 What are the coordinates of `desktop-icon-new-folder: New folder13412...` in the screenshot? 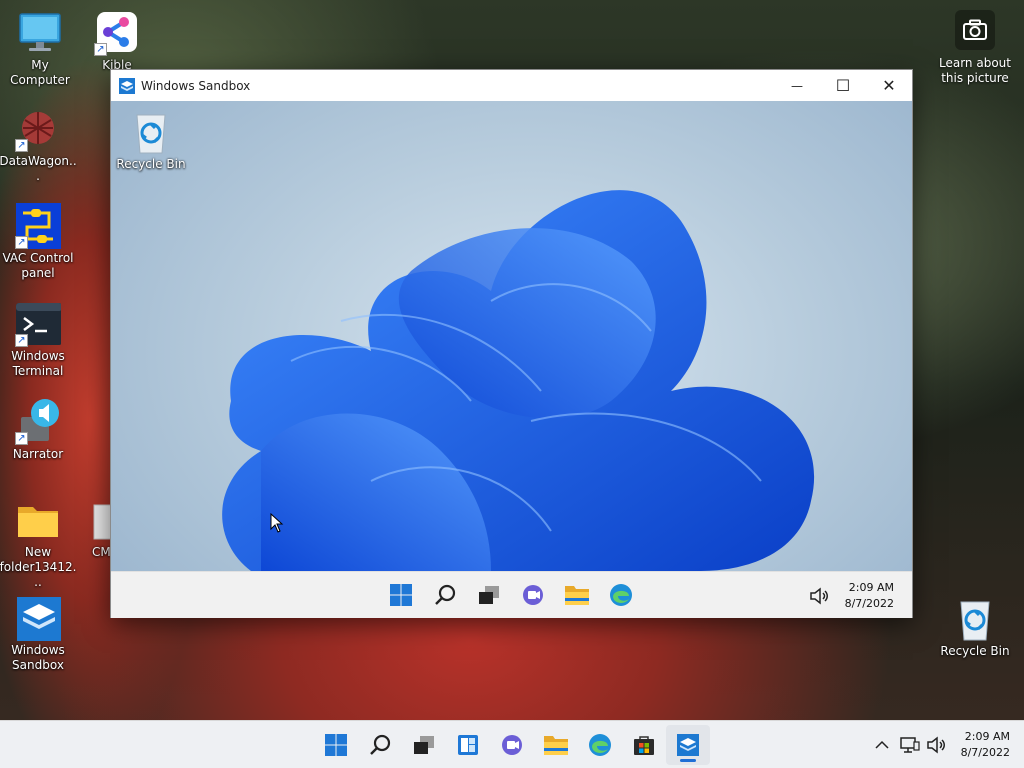 It's located at (39, 543).